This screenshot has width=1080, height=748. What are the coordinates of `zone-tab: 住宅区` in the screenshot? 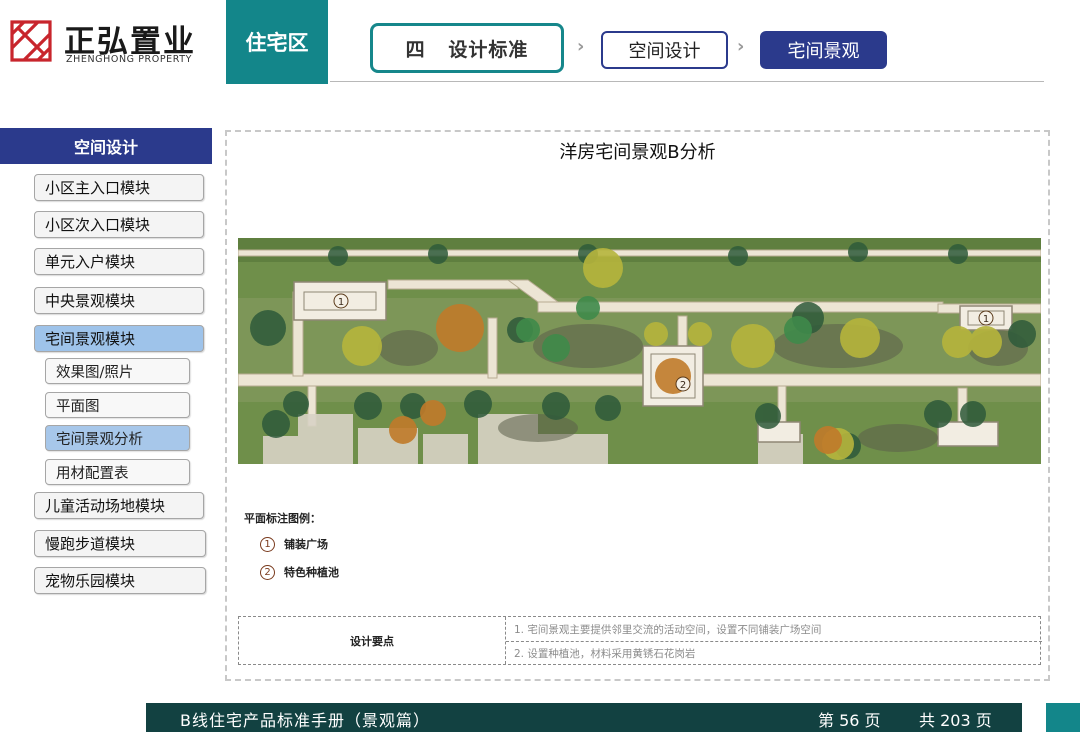 It's located at (277, 42).